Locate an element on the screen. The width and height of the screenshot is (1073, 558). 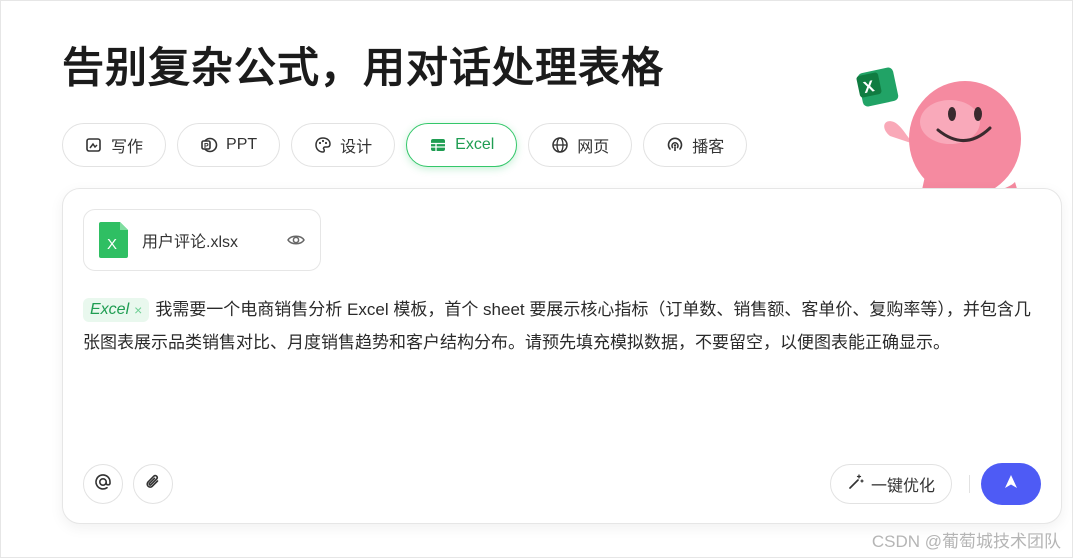
toolbar-divider is located at coordinates (969, 484).